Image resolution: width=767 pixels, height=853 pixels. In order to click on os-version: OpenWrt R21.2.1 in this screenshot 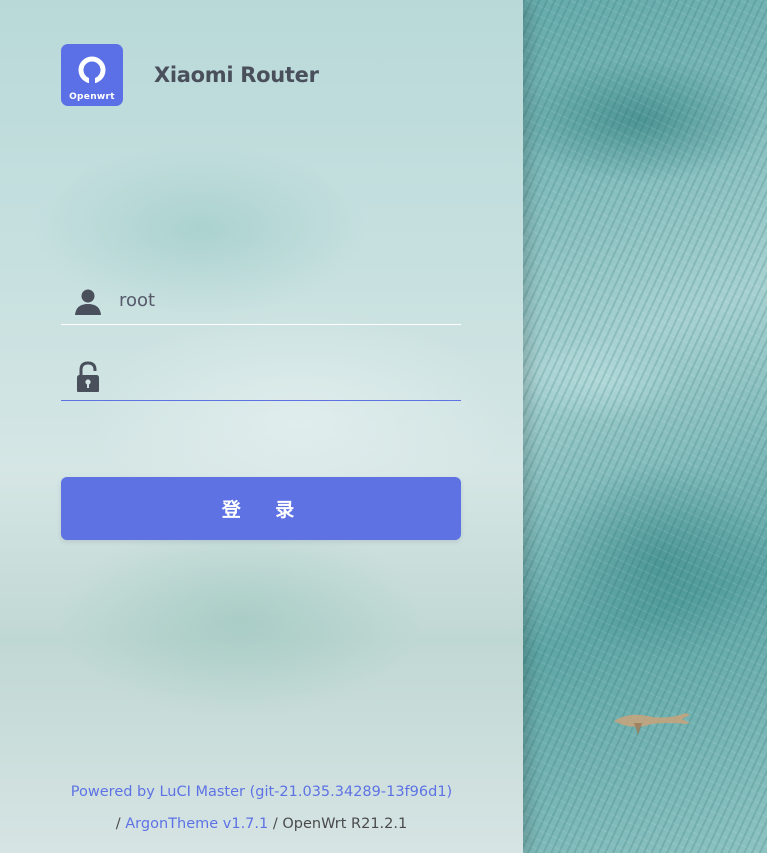, I will do `click(345, 824)`.